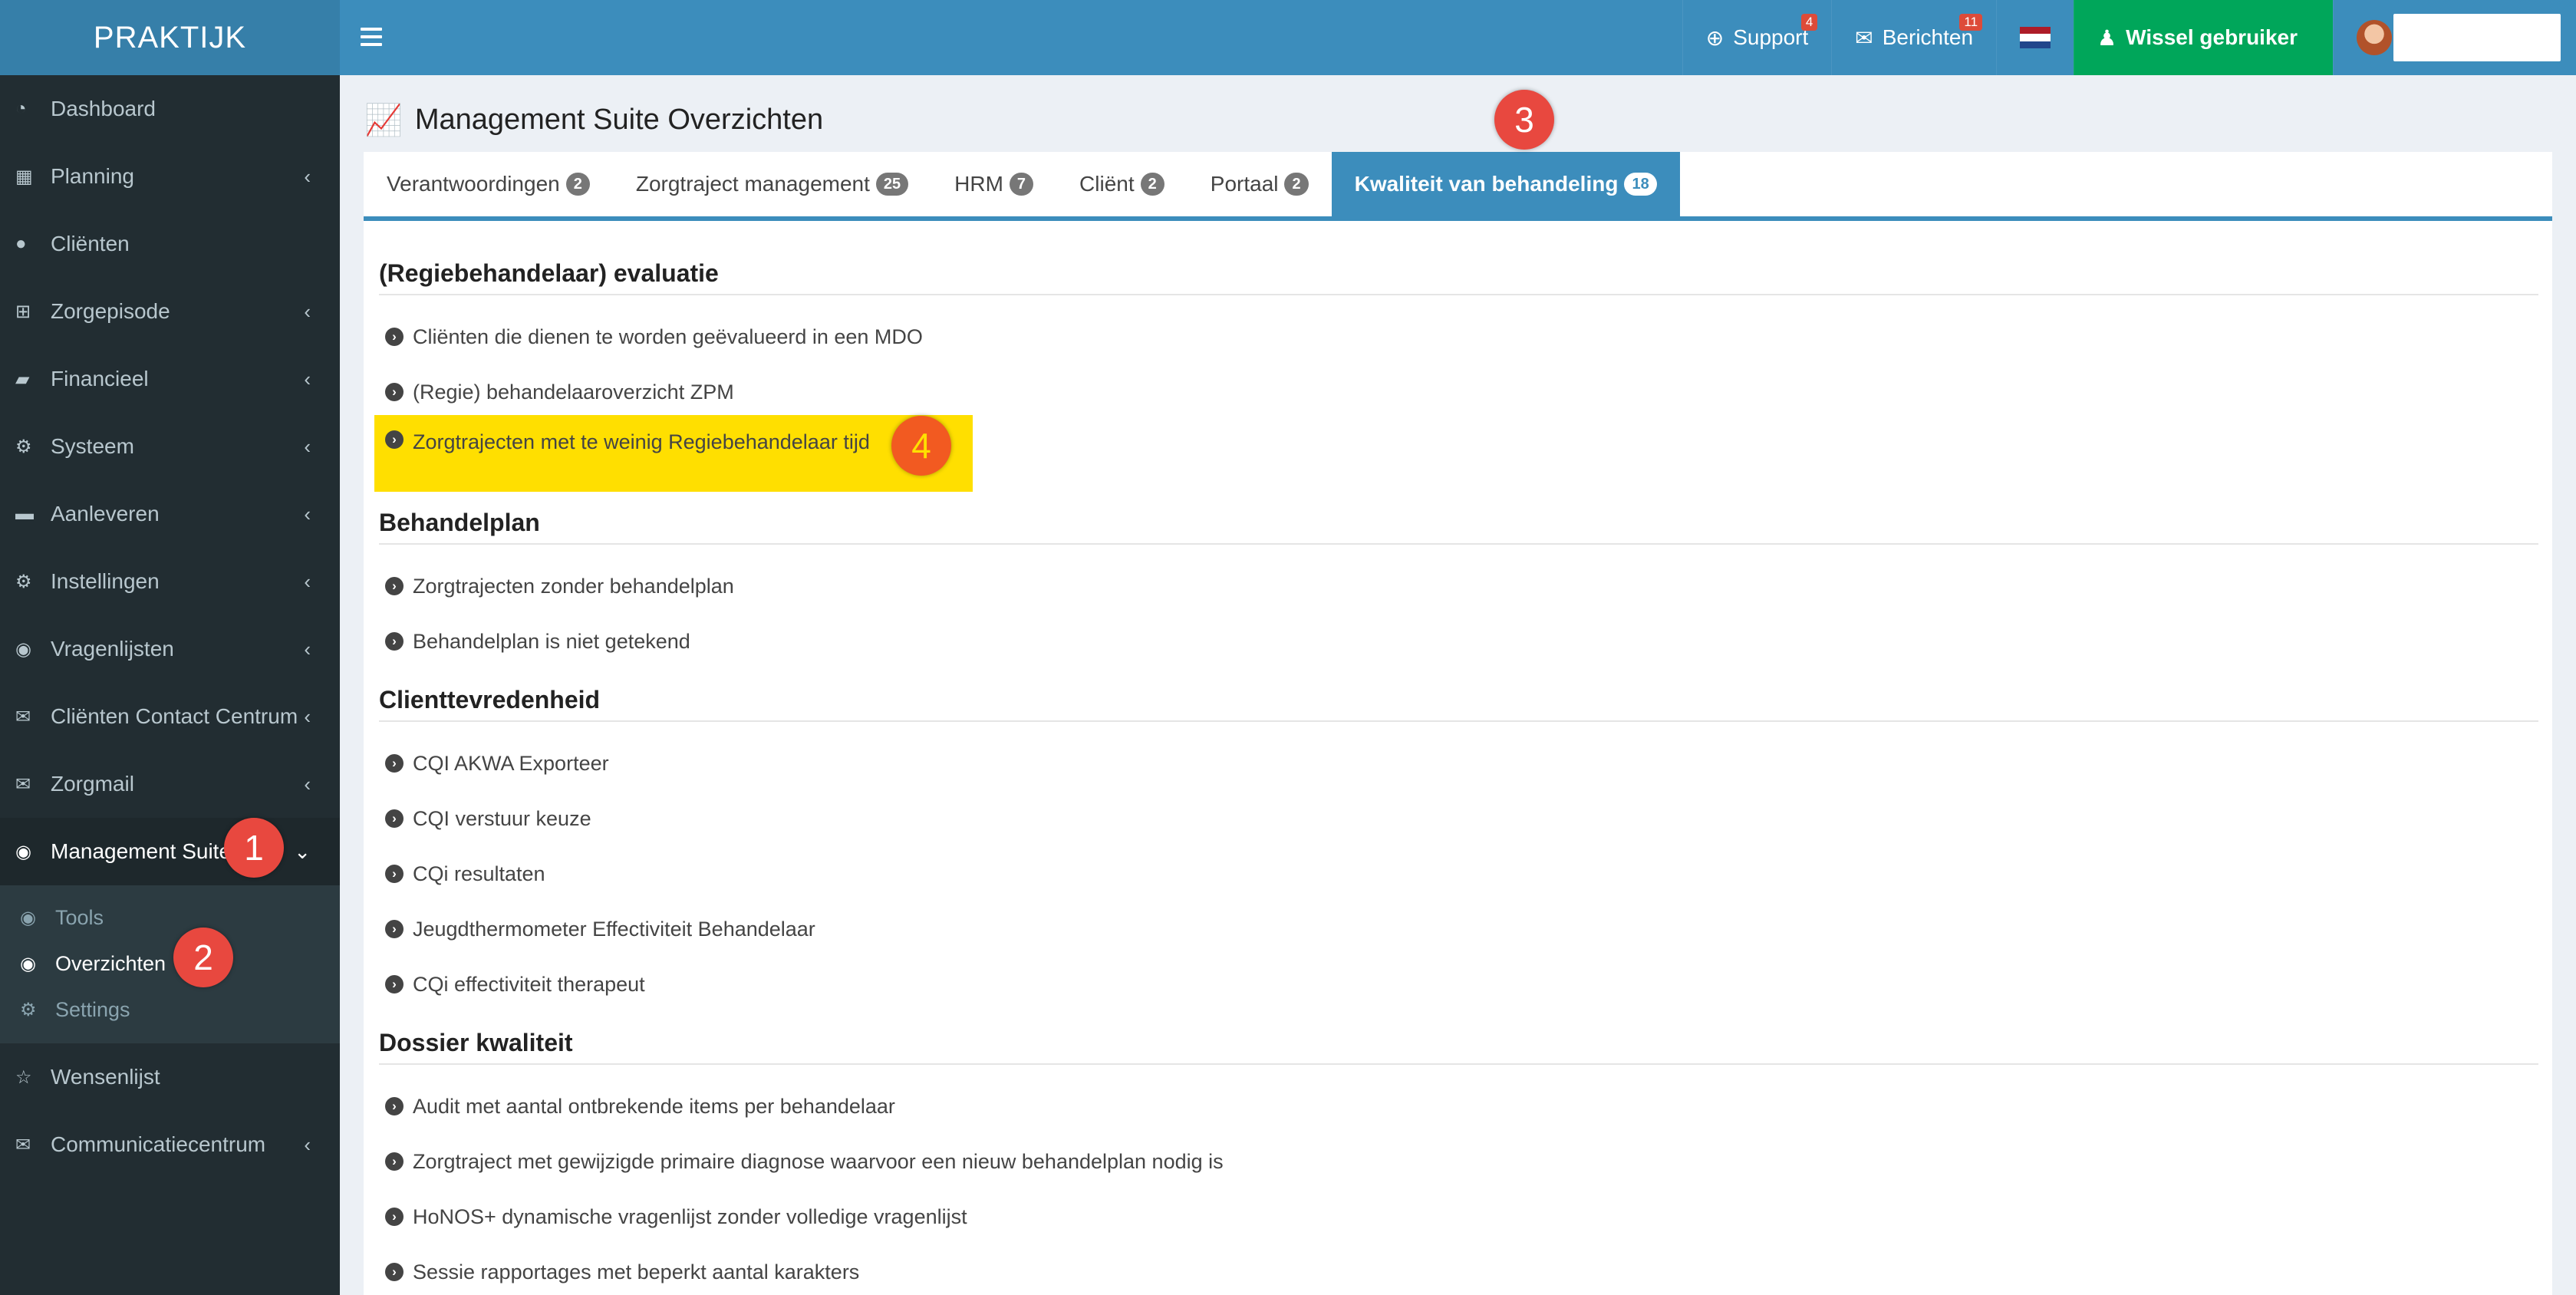 The width and height of the screenshot is (2576, 1295). I want to click on sidebar-item-clienten: ● Cliënten, so click(170, 244).